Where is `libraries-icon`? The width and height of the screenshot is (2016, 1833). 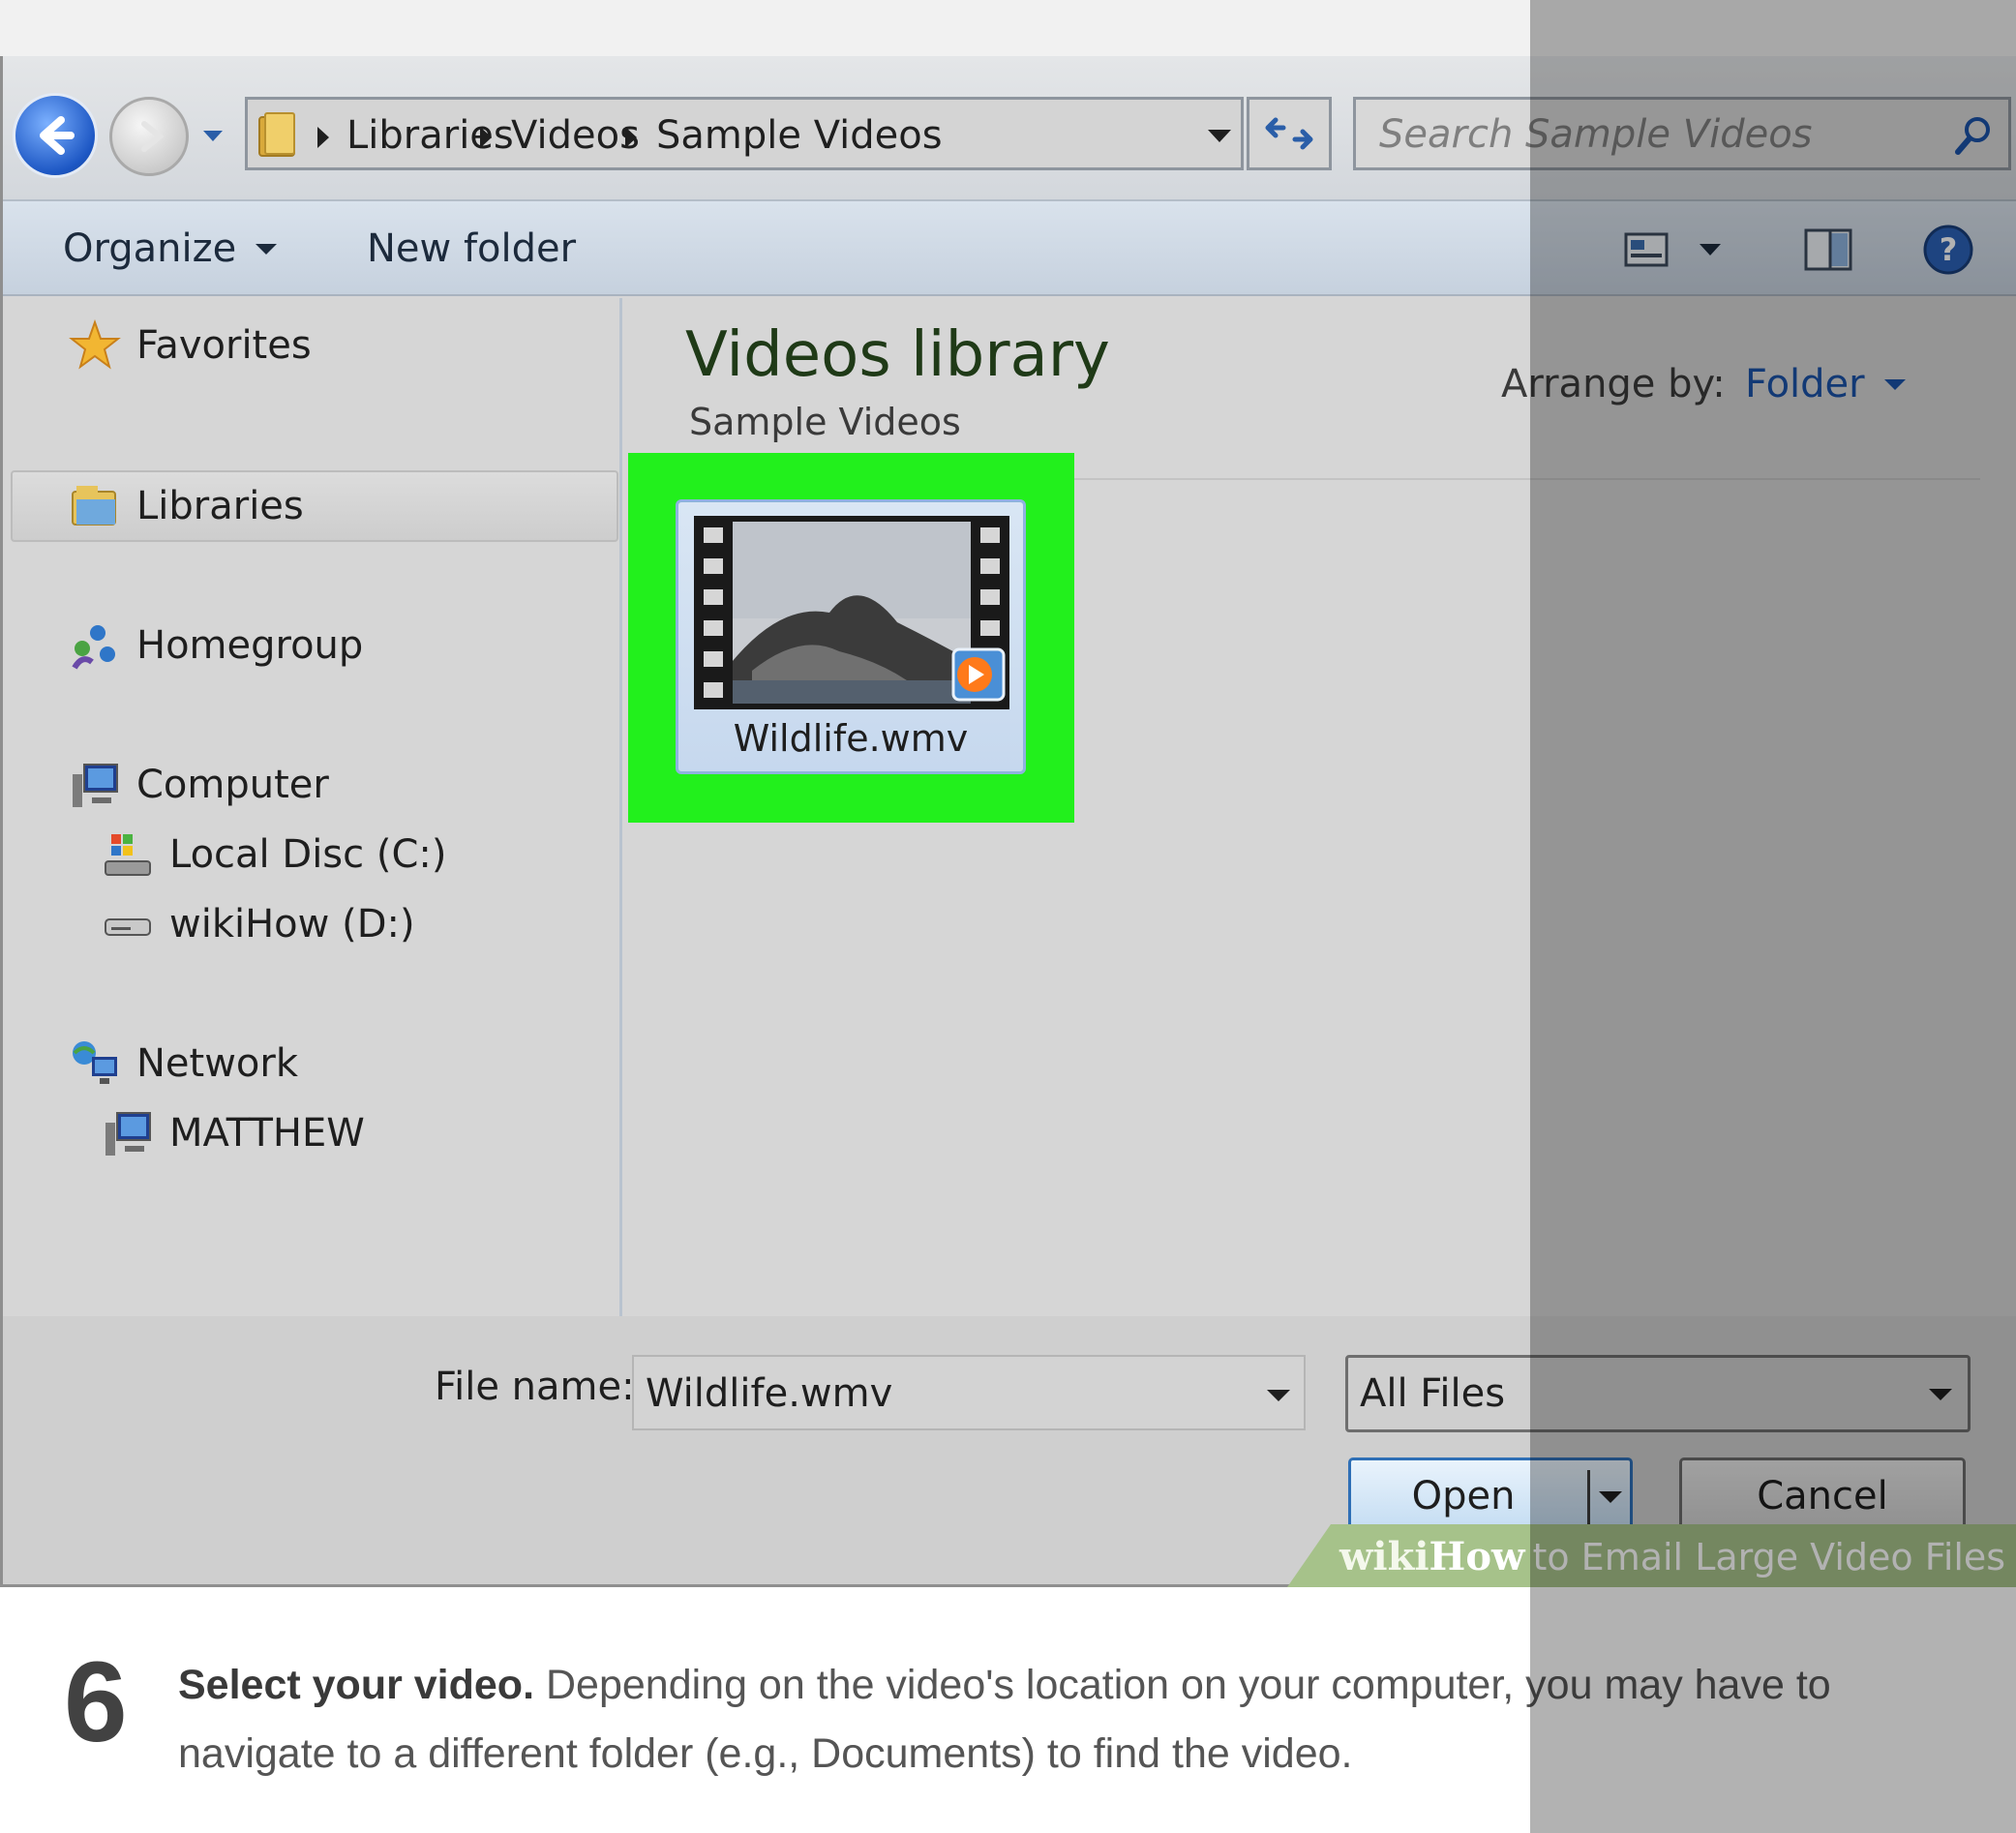
libraries-icon is located at coordinates (95, 506).